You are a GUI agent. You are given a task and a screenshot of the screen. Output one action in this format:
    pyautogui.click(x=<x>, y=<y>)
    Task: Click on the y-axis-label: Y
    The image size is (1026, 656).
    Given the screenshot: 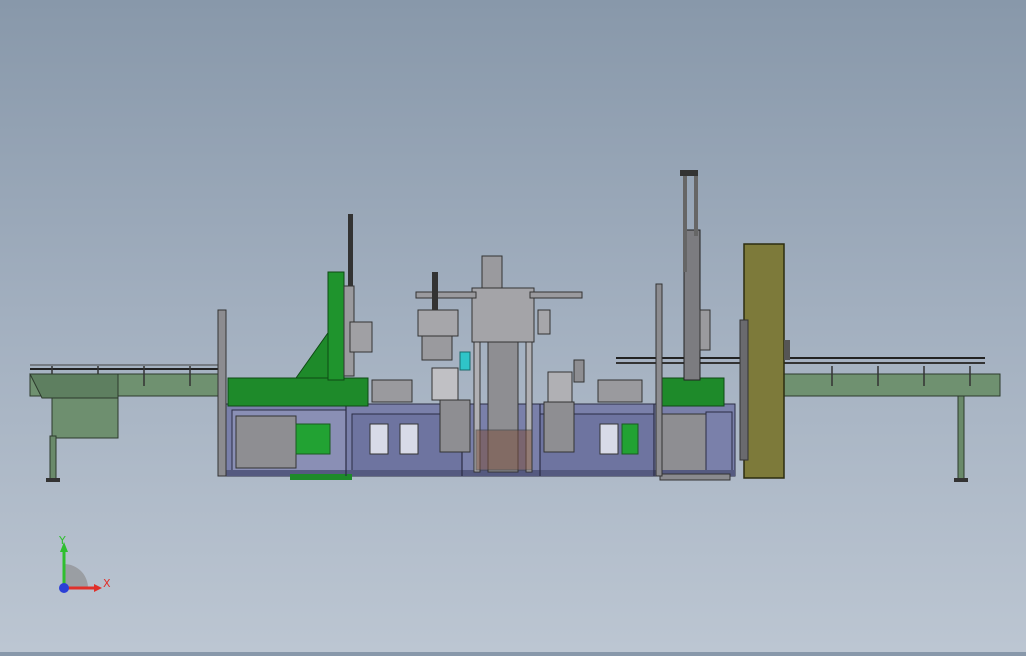 What is the action you would take?
    pyautogui.click(x=62, y=540)
    